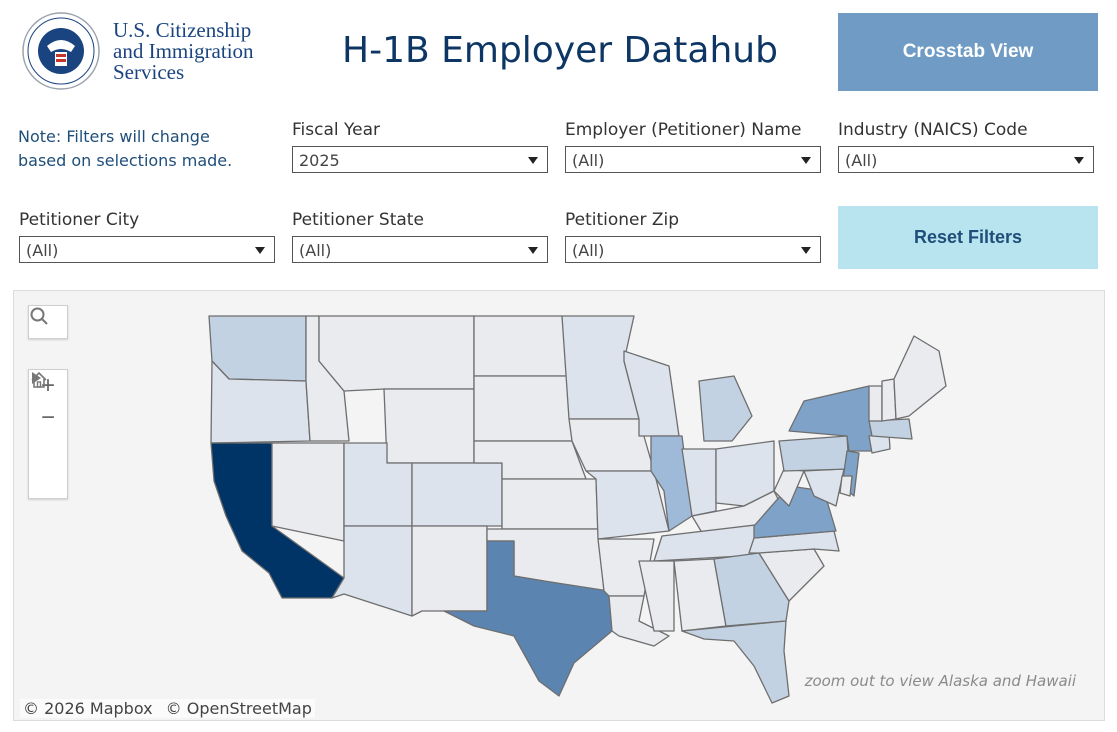 The height and width of the screenshot is (732, 1117). What do you see at coordinates (560, 50) in the screenshot?
I see `page-title: H-1B Employer Datahub` at bounding box center [560, 50].